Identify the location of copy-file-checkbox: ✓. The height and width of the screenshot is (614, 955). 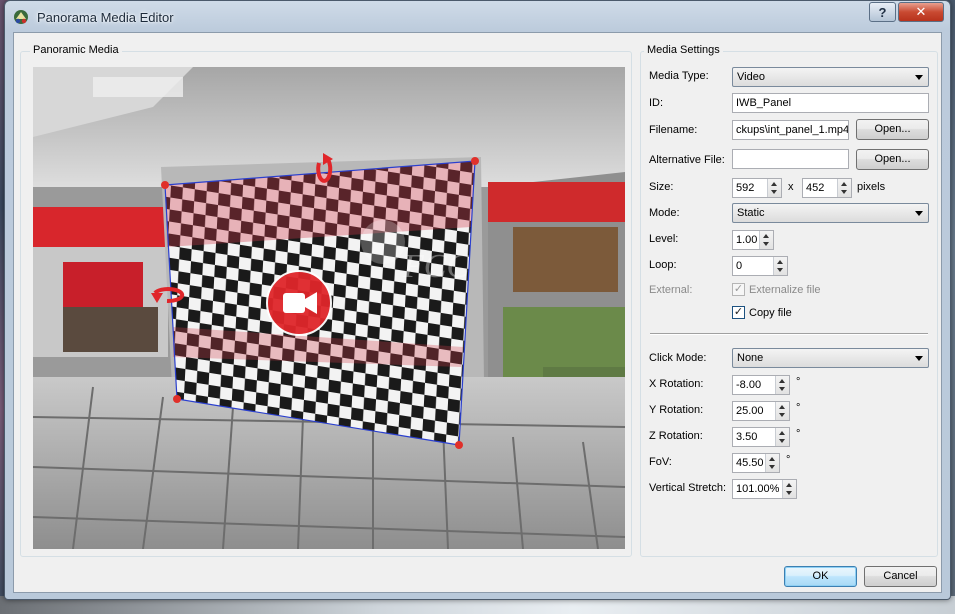
(738, 312).